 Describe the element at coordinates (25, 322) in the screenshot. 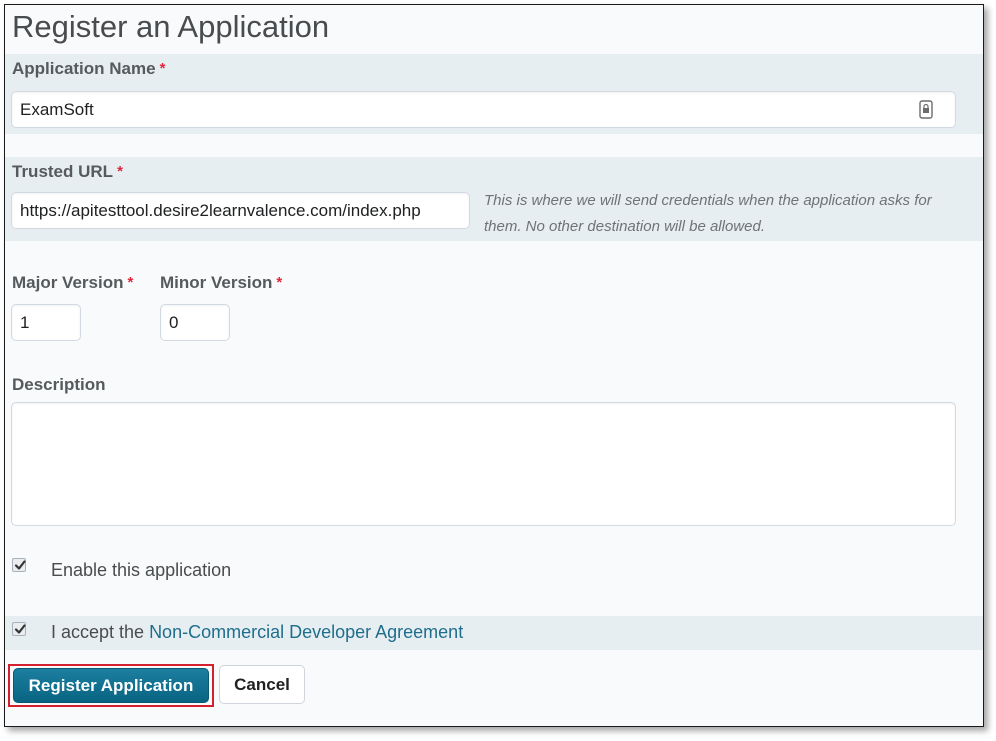

I see `major-version-value: 1` at that location.